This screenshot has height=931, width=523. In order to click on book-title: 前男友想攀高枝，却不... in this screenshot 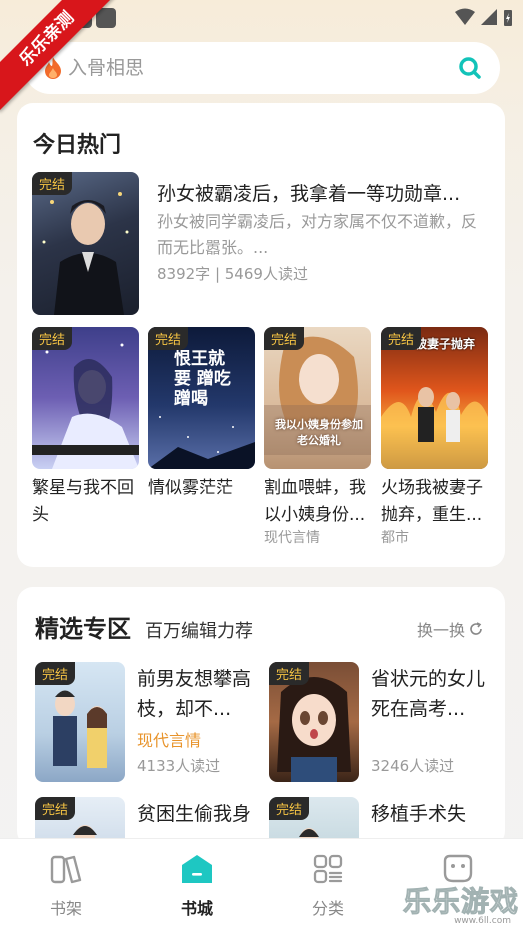, I will do `click(198, 694)`.